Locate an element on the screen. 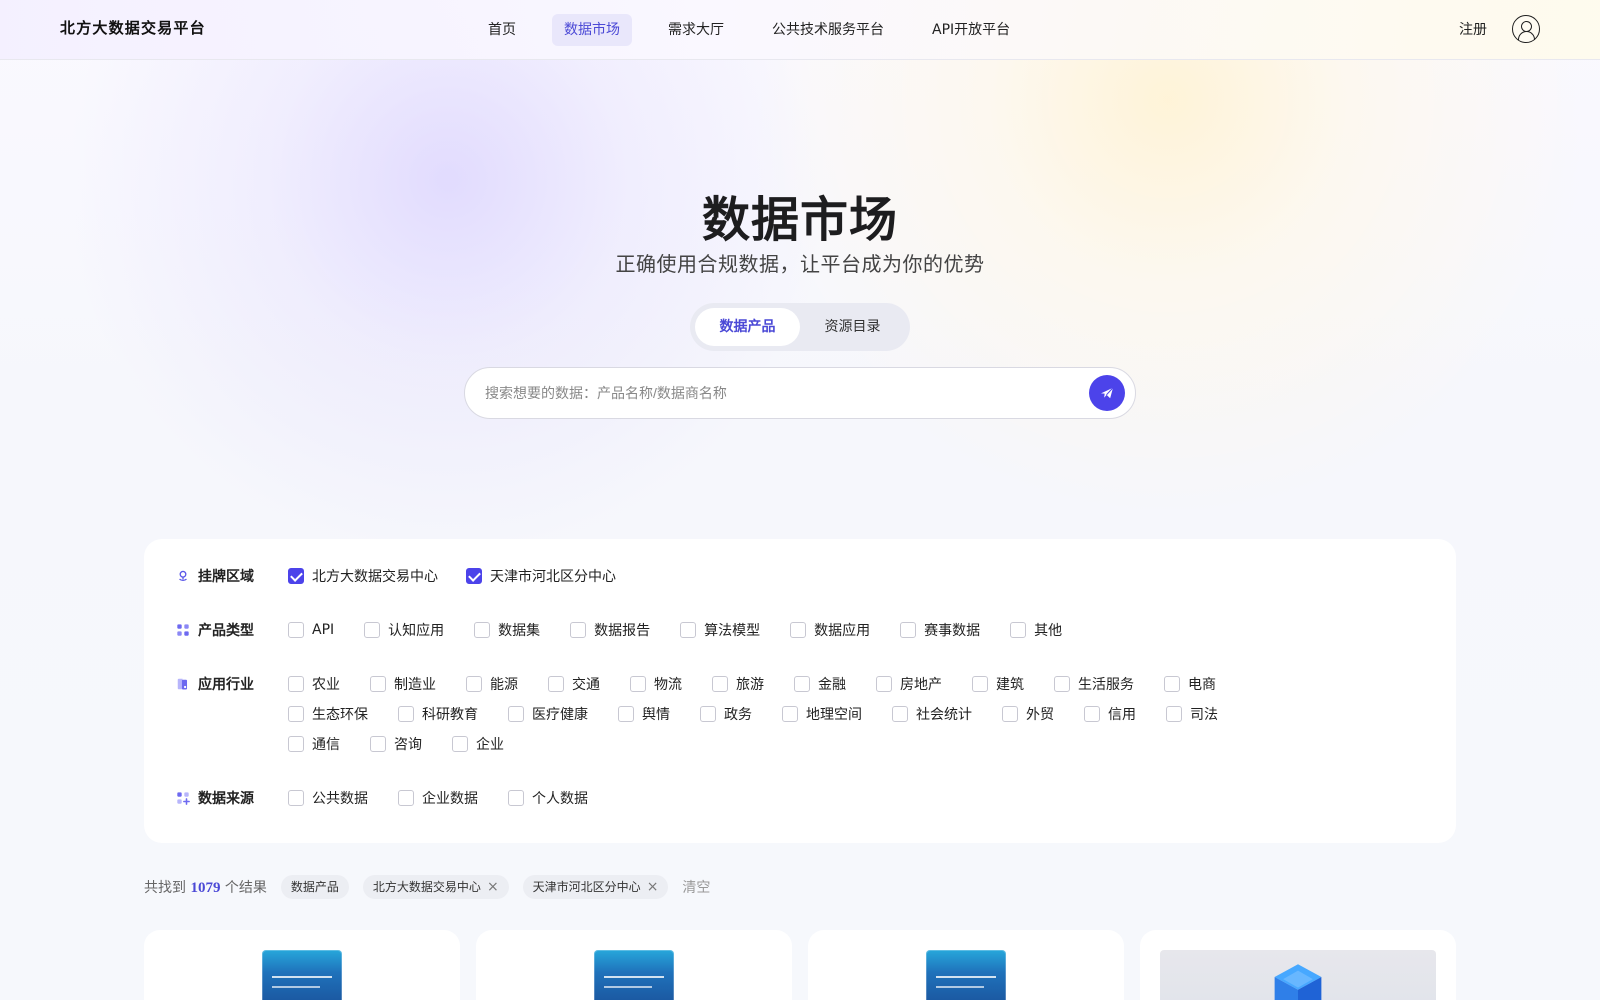 Image resolution: width=1600 pixels, height=1000 pixels. industry-geospatial: 地理空间 is located at coordinates (822, 714).